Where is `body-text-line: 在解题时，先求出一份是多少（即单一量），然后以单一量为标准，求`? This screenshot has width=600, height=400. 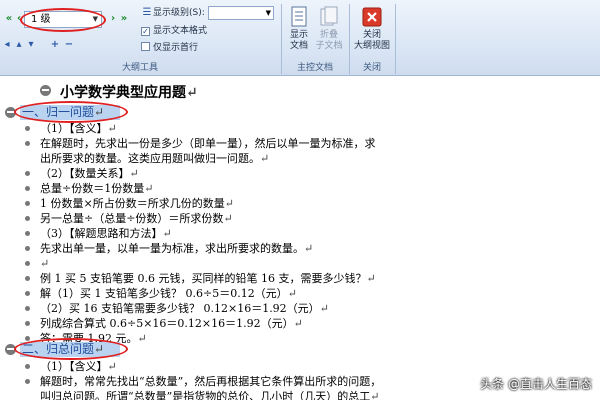
body-text-line: 在解题时，先求出一份是多少（即单一量），然后以单一量为标准，求 is located at coordinates (208, 143).